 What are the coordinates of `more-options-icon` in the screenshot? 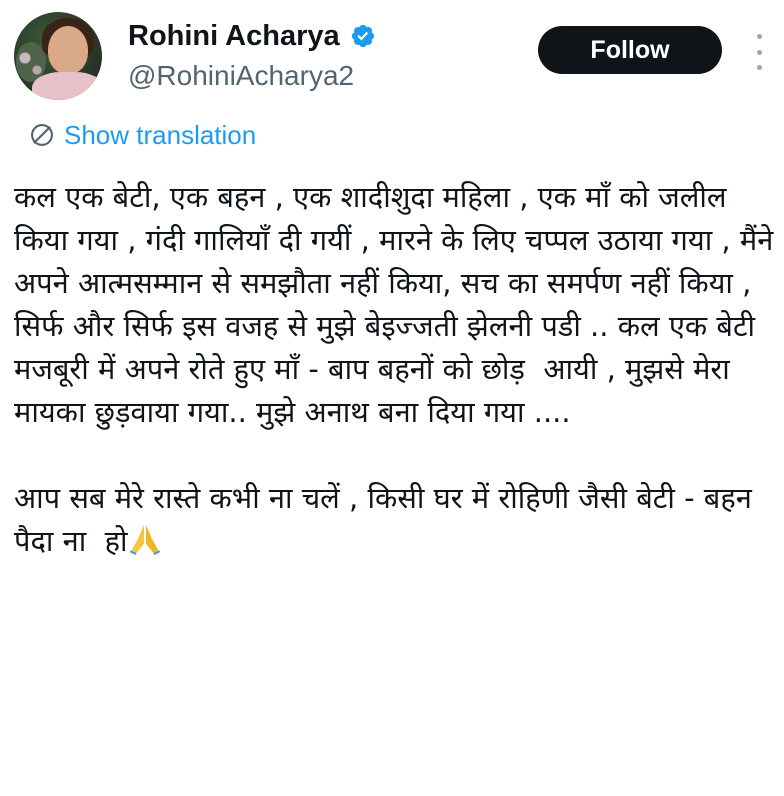 It's located at (759, 52).